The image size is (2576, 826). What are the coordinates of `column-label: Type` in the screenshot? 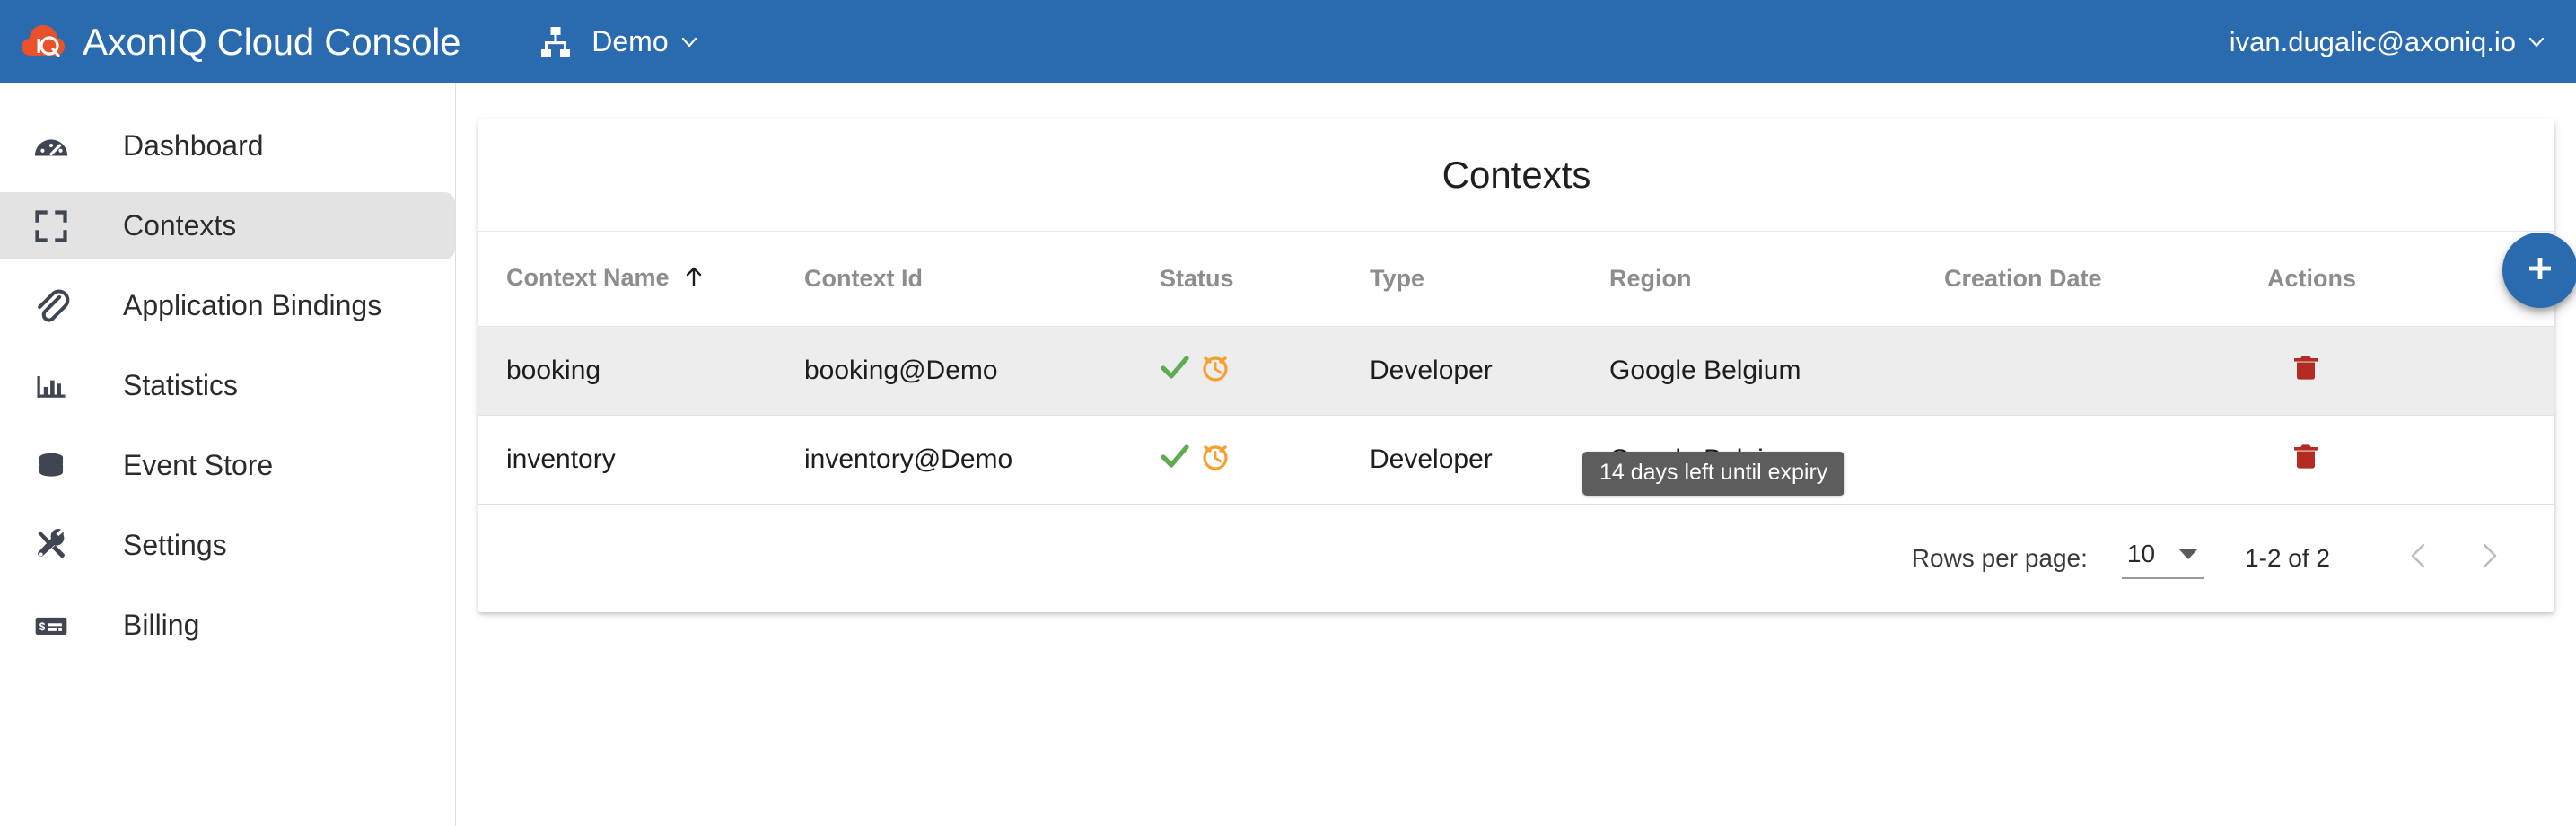 It's located at (1397, 278).